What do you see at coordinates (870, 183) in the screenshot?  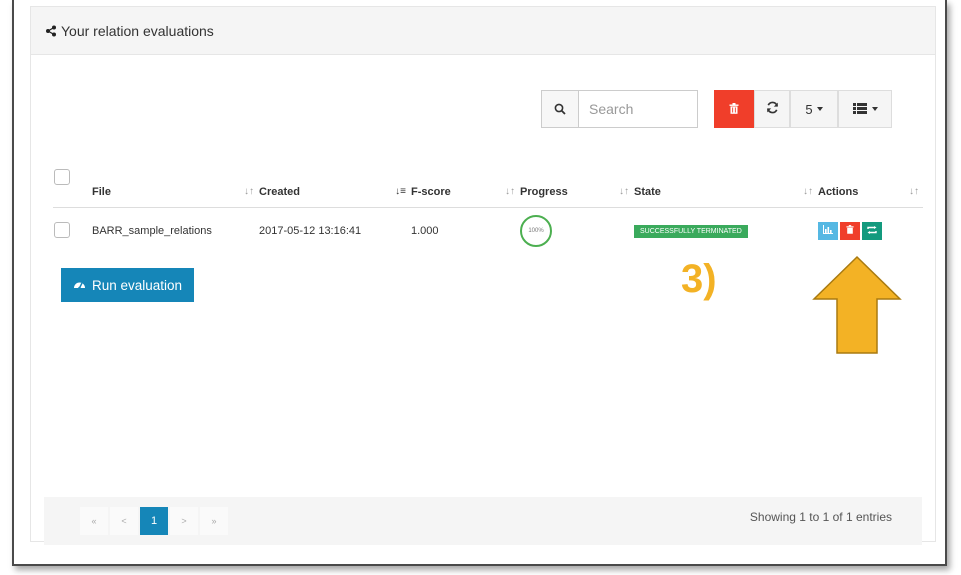 I see `col-actions: Actions ↓↑` at bounding box center [870, 183].